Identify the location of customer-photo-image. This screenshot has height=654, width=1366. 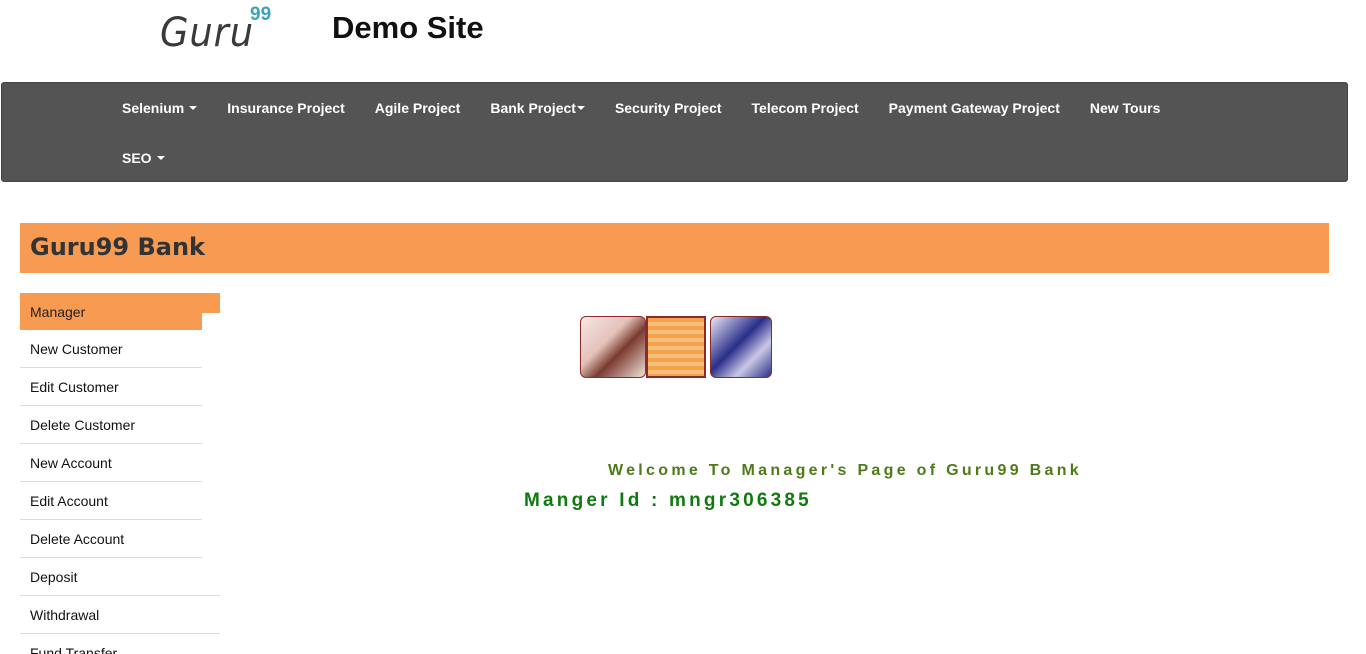
(613, 347).